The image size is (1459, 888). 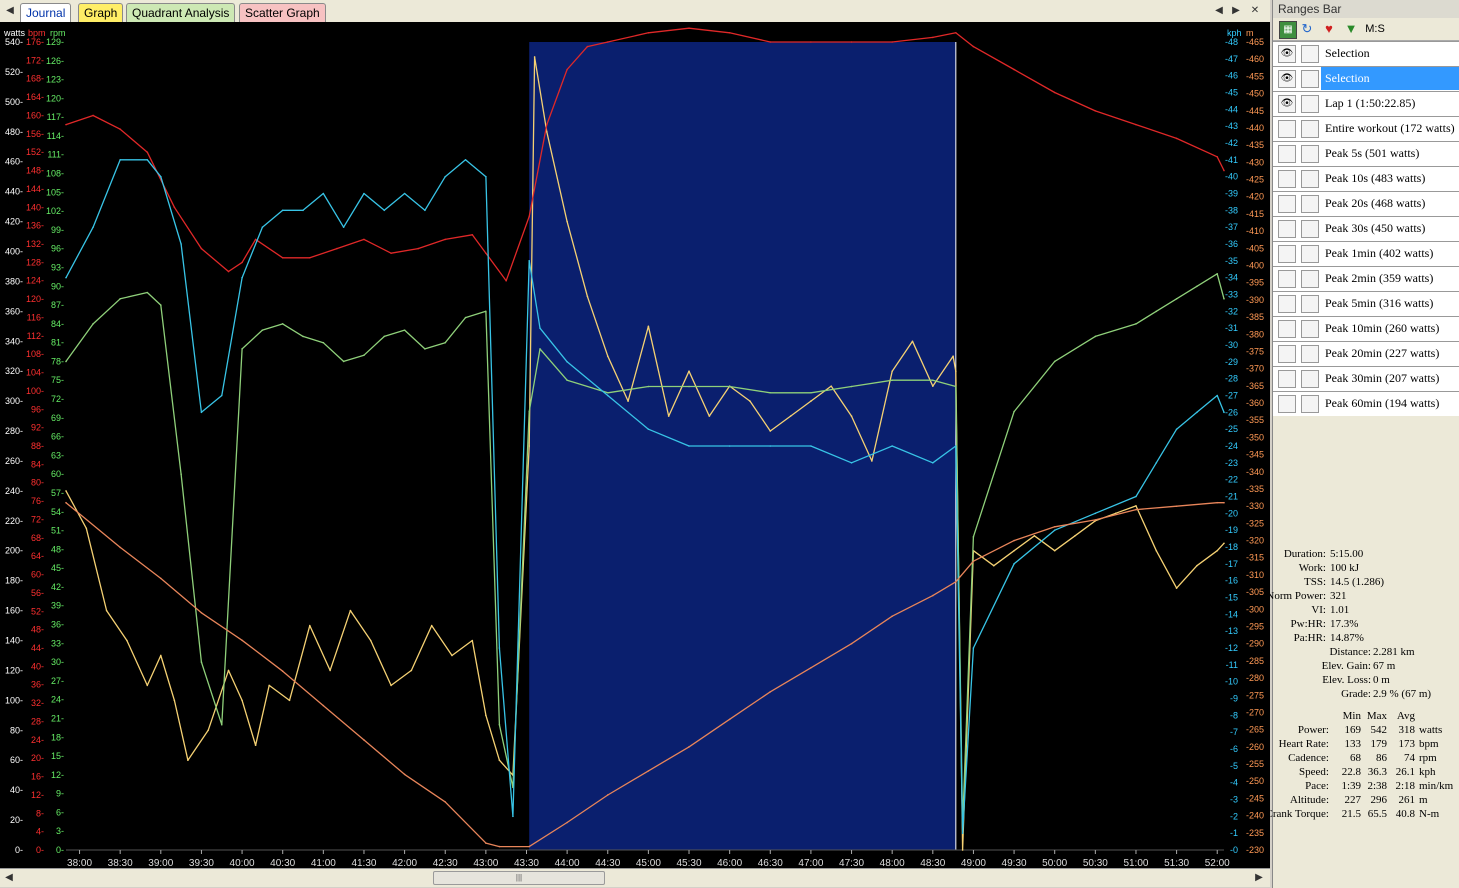 I want to click on y-tick-label-m: -330, so click(x=1255, y=506).